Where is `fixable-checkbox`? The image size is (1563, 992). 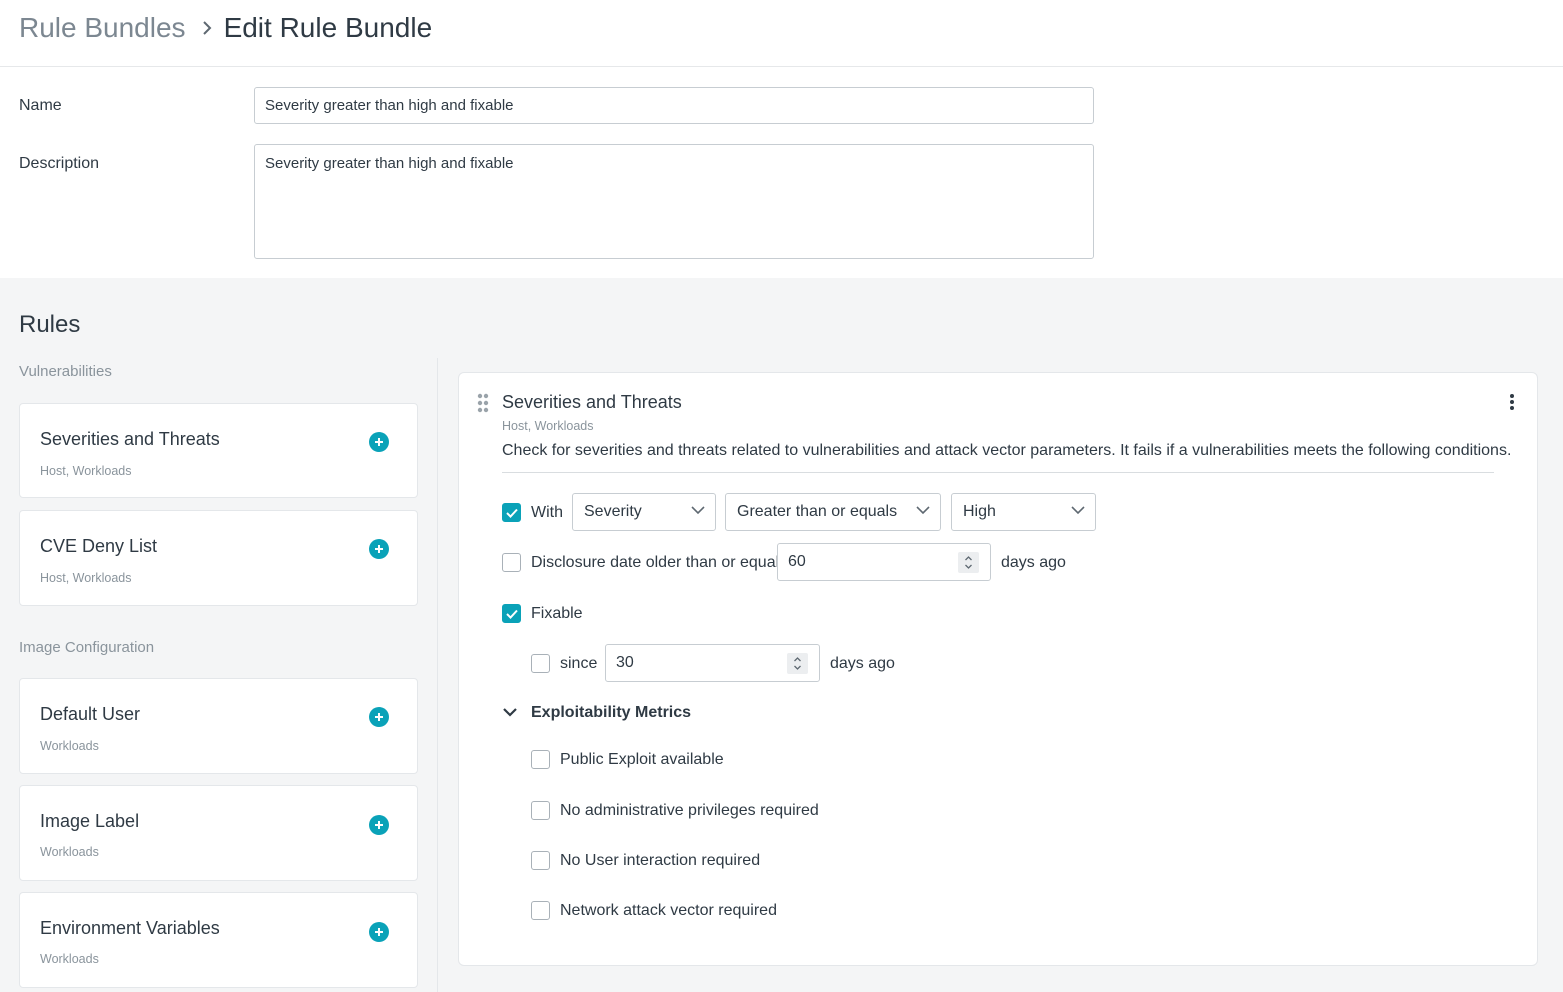 fixable-checkbox is located at coordinates (511, 613).